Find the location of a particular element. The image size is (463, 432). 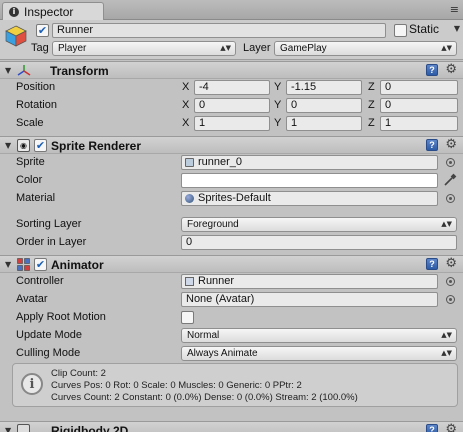

scale-y-field: 1 is located at coordinates (324, 123).